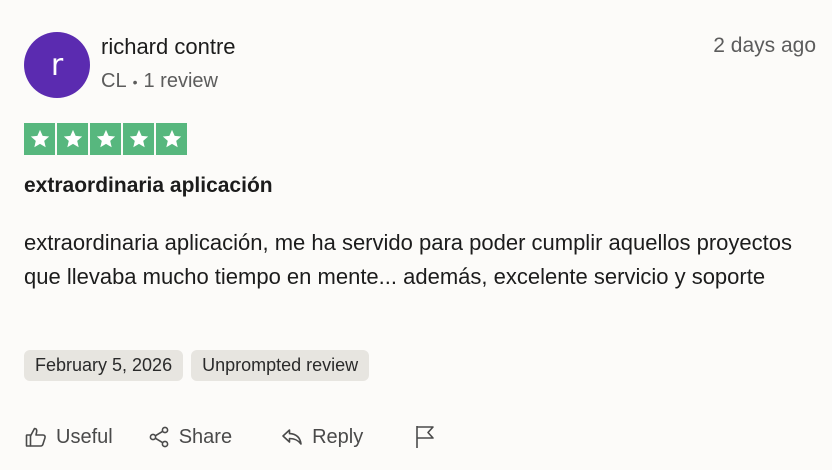  Describe the element at coordinates (338, 436) in the screenshot. I see `reply-label: Reply` at that location.